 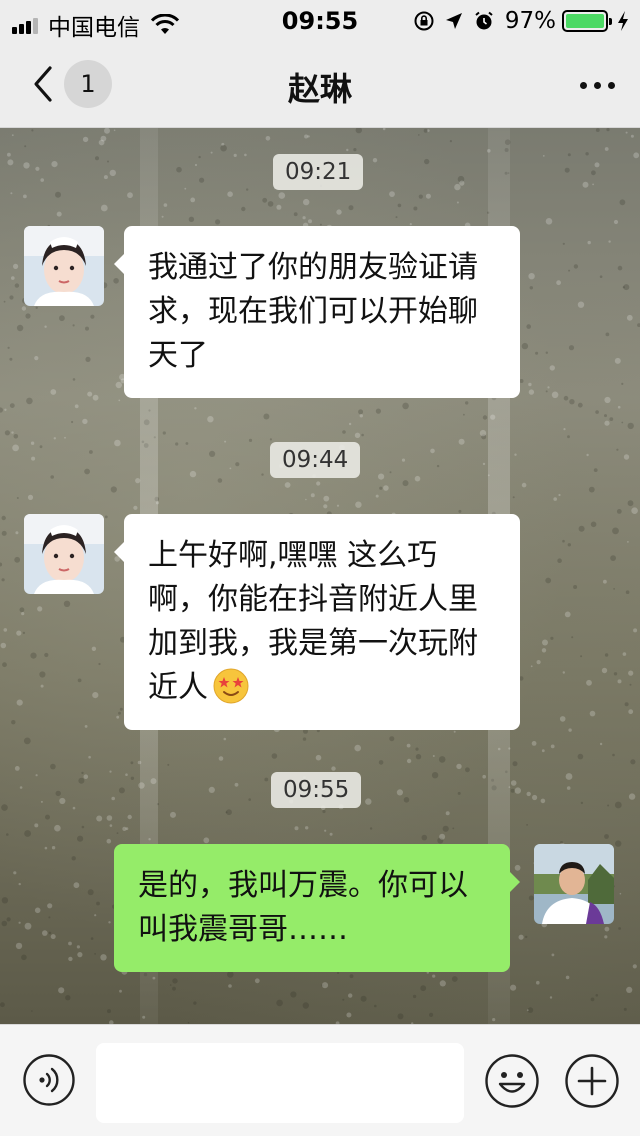 What do you see at coordinates (512, 1081) in the screenshot?
I see `emoji-icon` at bounding box center [512, 1081].